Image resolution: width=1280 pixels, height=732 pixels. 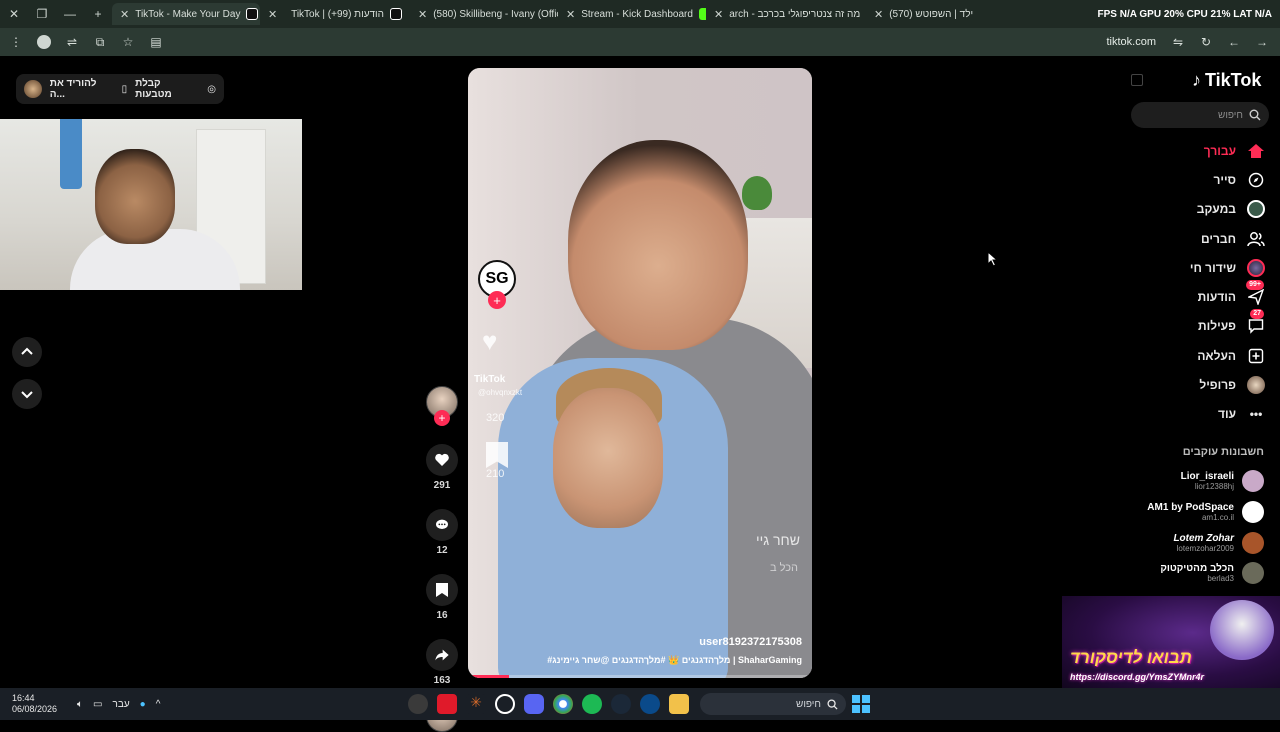 What do you see at coordinates (1217, 326) in the screenshot?
I see `sidebar-item-label: פעילות` at bounding box center [1217, 326].